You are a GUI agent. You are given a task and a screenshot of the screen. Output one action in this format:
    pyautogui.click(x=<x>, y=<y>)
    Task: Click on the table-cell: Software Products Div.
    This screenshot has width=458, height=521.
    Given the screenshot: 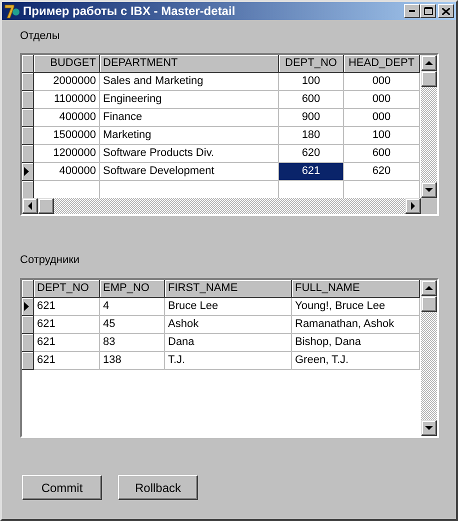 What is the action you would take?
    pyautogui.click(x=189, y=154)
    